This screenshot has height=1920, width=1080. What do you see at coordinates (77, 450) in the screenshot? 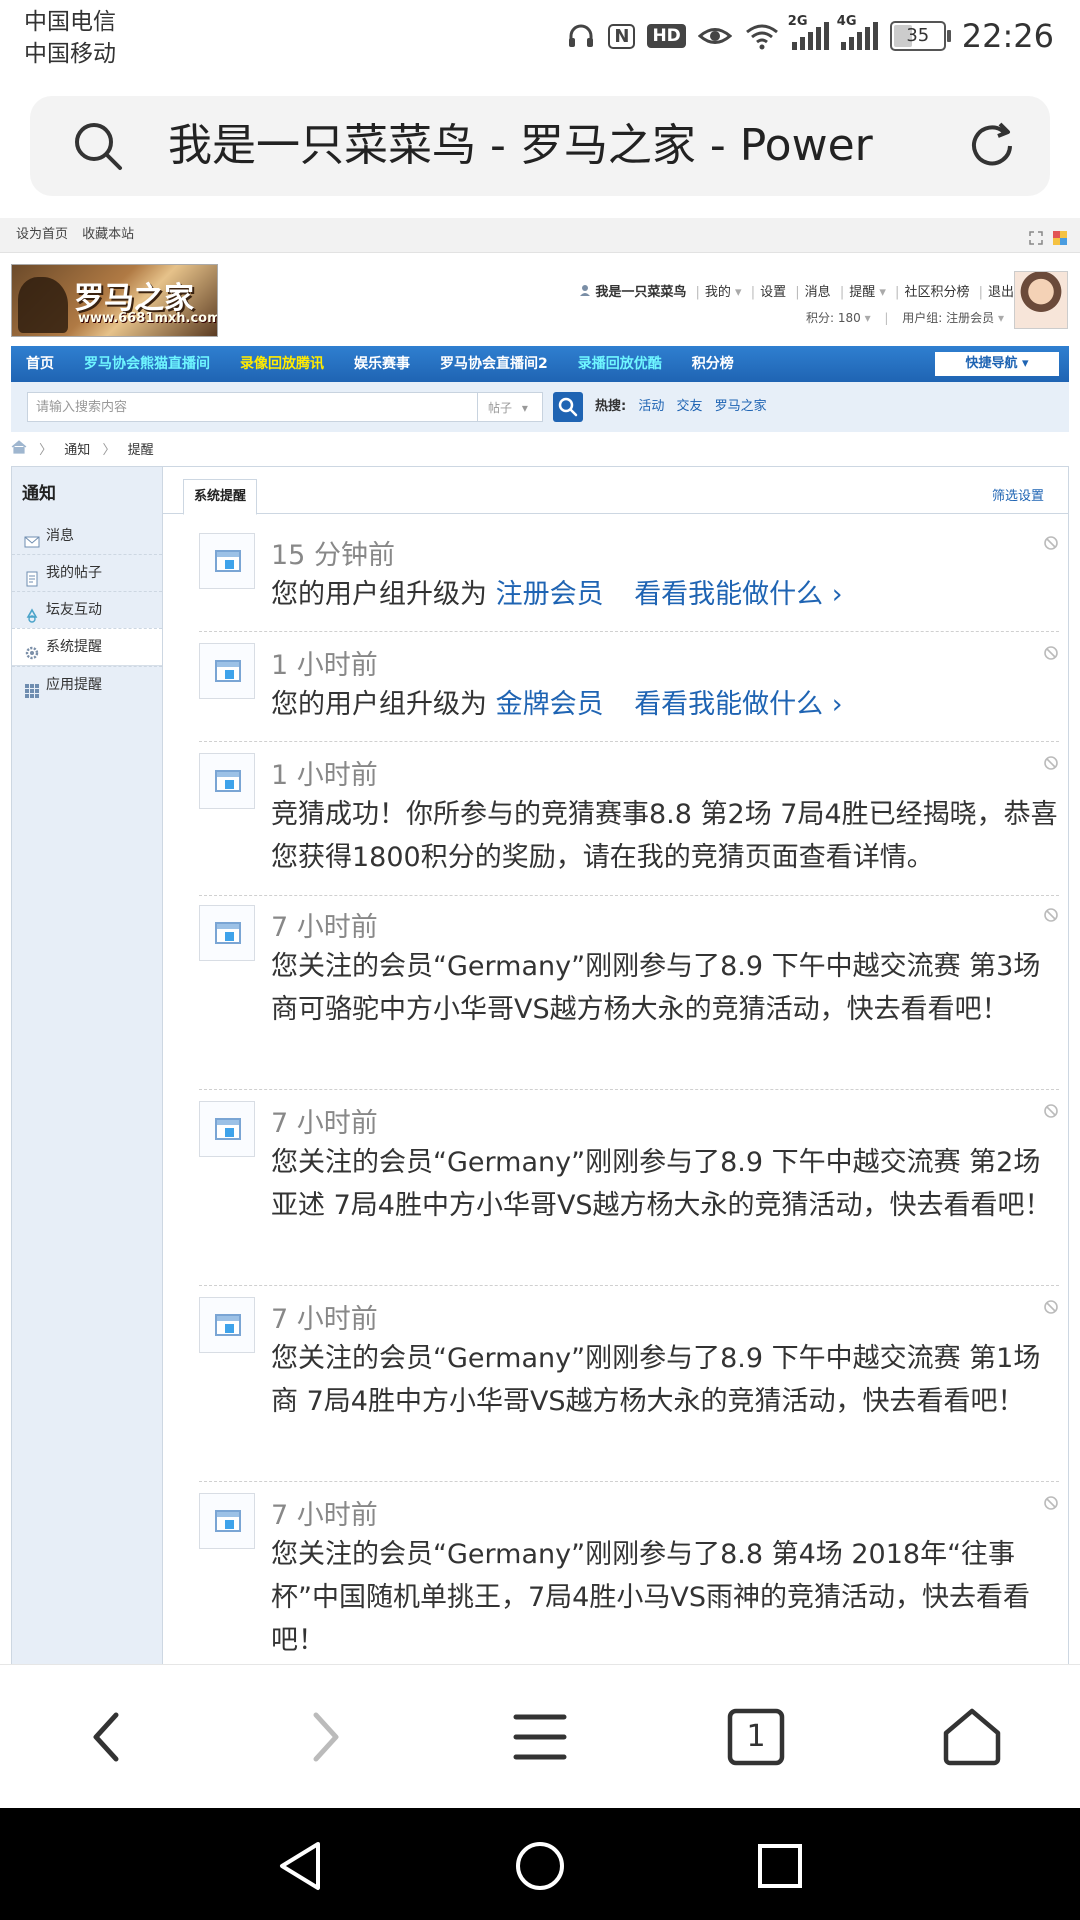
I see `breadcrumb-notice: 通知` at bounding box center [77, 450].